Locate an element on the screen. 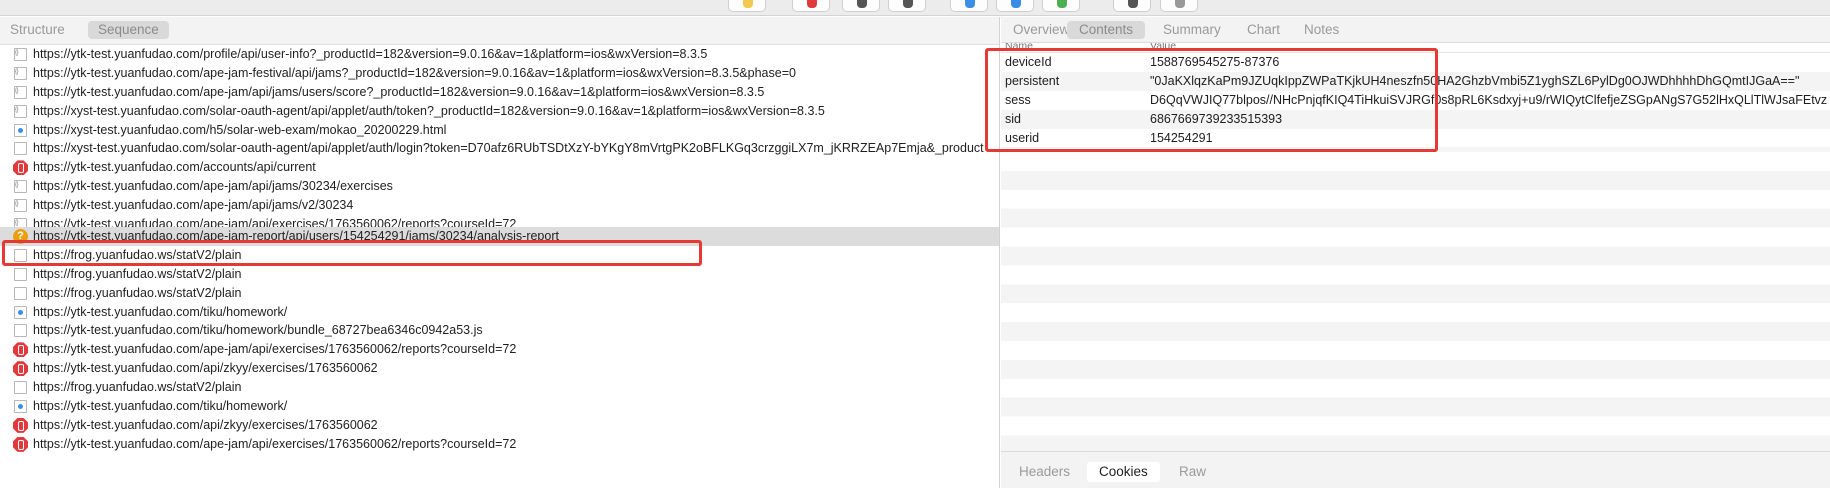 The width and height of the screenshot is (1830, 488). tab-headers: Headers is located at coordinates (1044, 472).